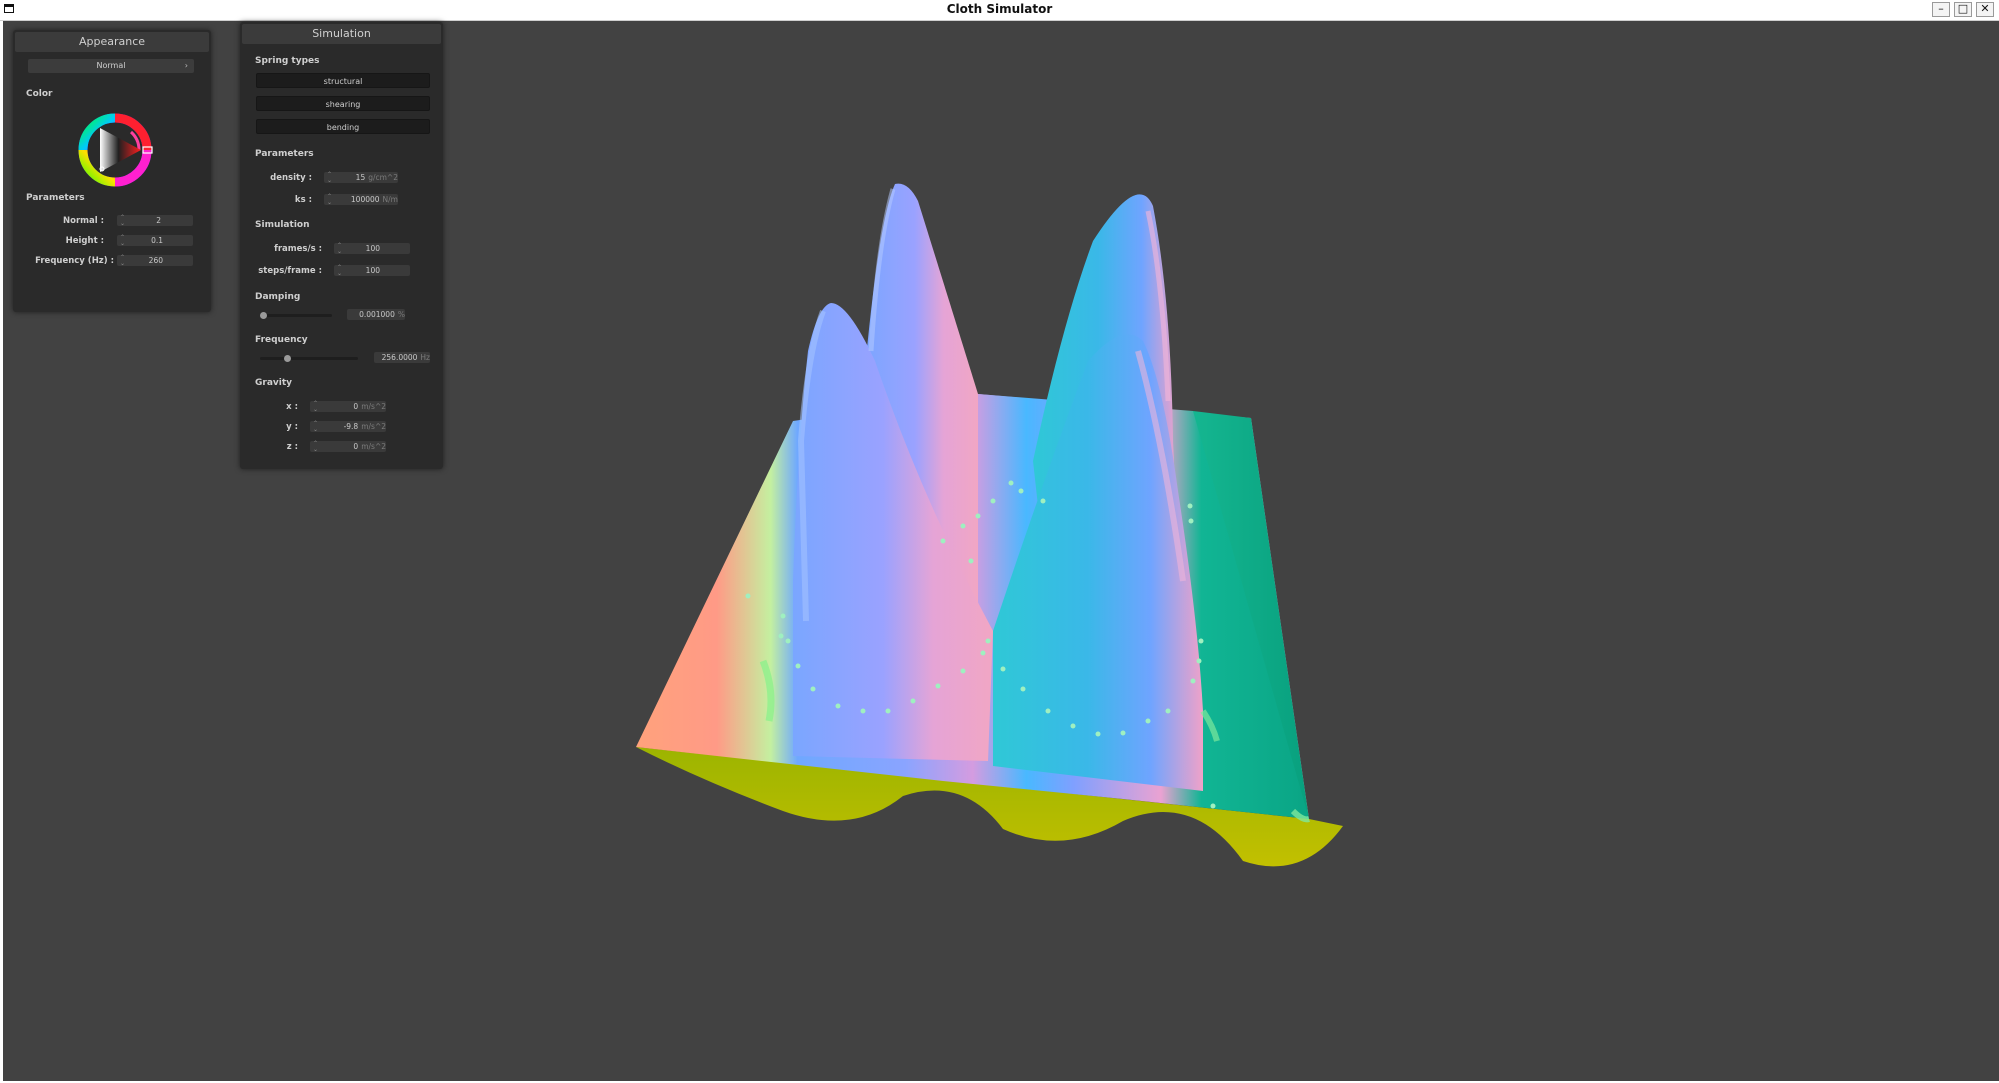 This screenshot has height=1083, width=1999. What do you see at coordinates (356, 406) in the screenshot?
I see `gravity-x-value: 0` at bounding box center [356, 406].